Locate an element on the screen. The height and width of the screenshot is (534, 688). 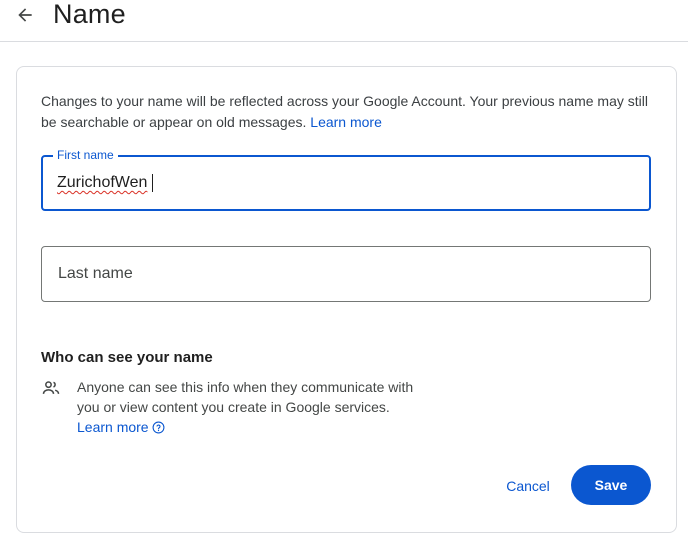
first-name-text: ZurichofWen is located at coordinates (102, 182).